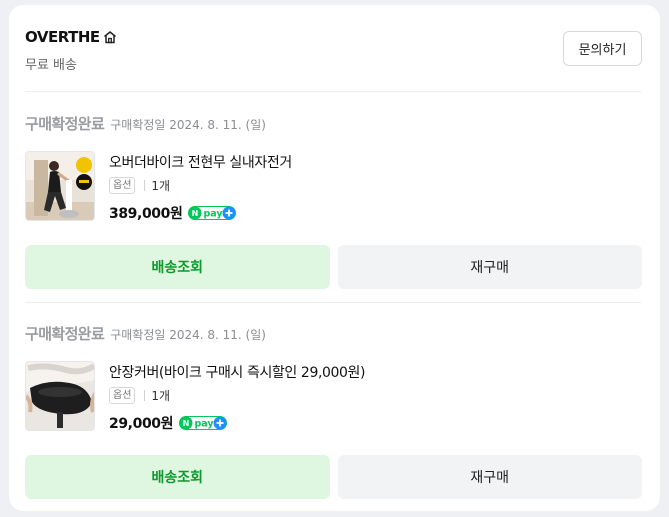 Image resolution: width=669 pixels, height=517 pixels. What do you see at coordinates (71, 49) in the screenshot?
I see `store-header: OVERTHE 무료 배송` at bounding box center [71, 49].